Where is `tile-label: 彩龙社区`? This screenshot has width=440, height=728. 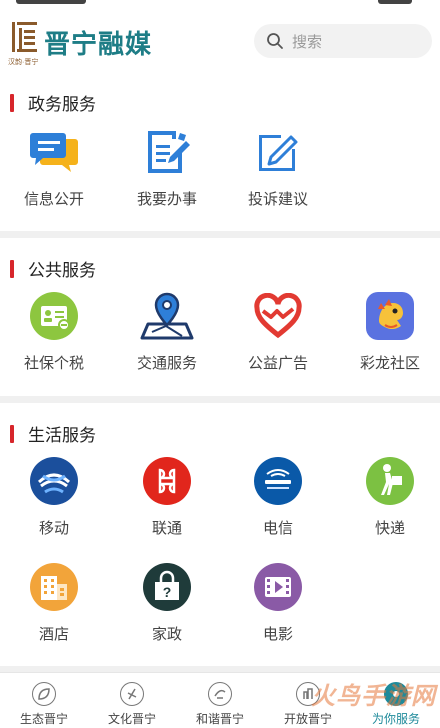 tile-label: 彩龙社区 is located at coordinates (389, 363).